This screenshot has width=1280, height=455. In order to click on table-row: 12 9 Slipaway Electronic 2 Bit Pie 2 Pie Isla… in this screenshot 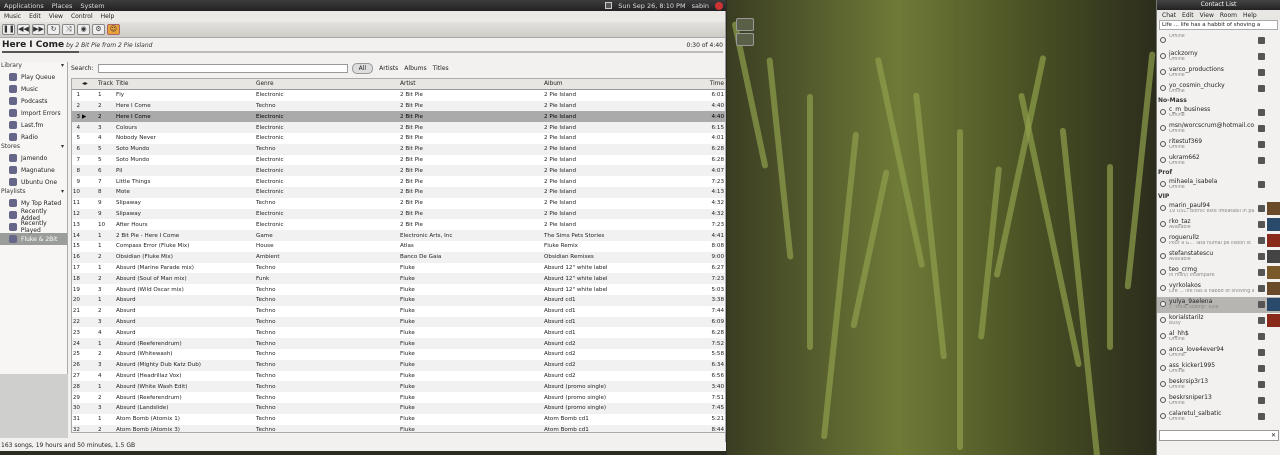, I will do `click(398, 214)`.